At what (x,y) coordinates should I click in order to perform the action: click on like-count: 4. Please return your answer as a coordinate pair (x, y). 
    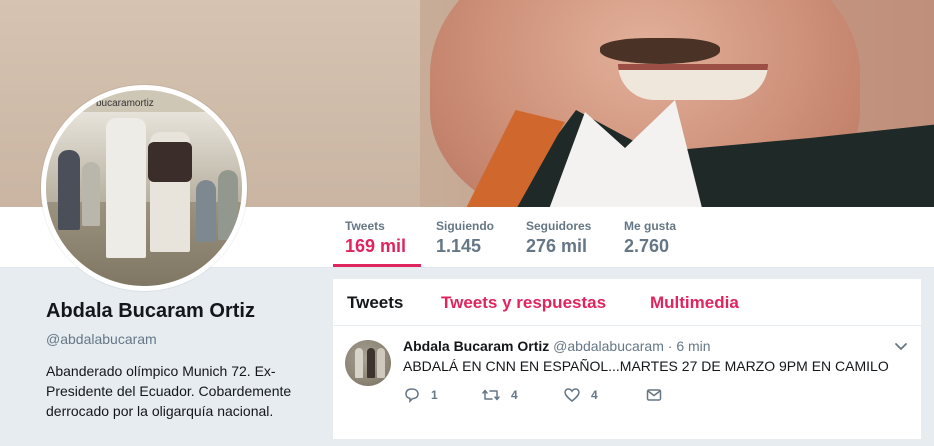
    Looking at the image, I should click on (594, 395).